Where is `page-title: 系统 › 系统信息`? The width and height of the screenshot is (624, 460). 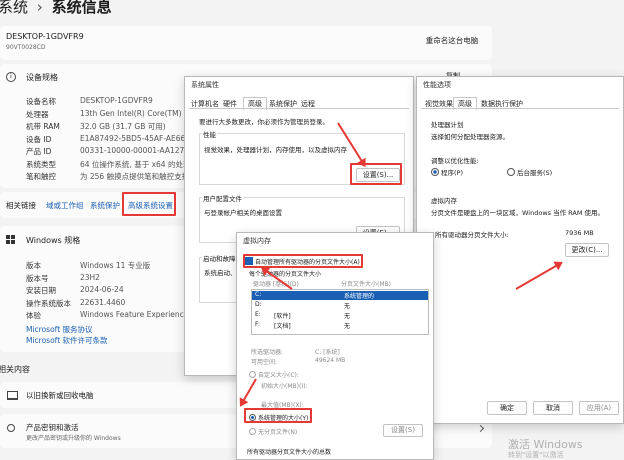 page-title: 系统 › 系统信息 is located at coordinates (56, 8).